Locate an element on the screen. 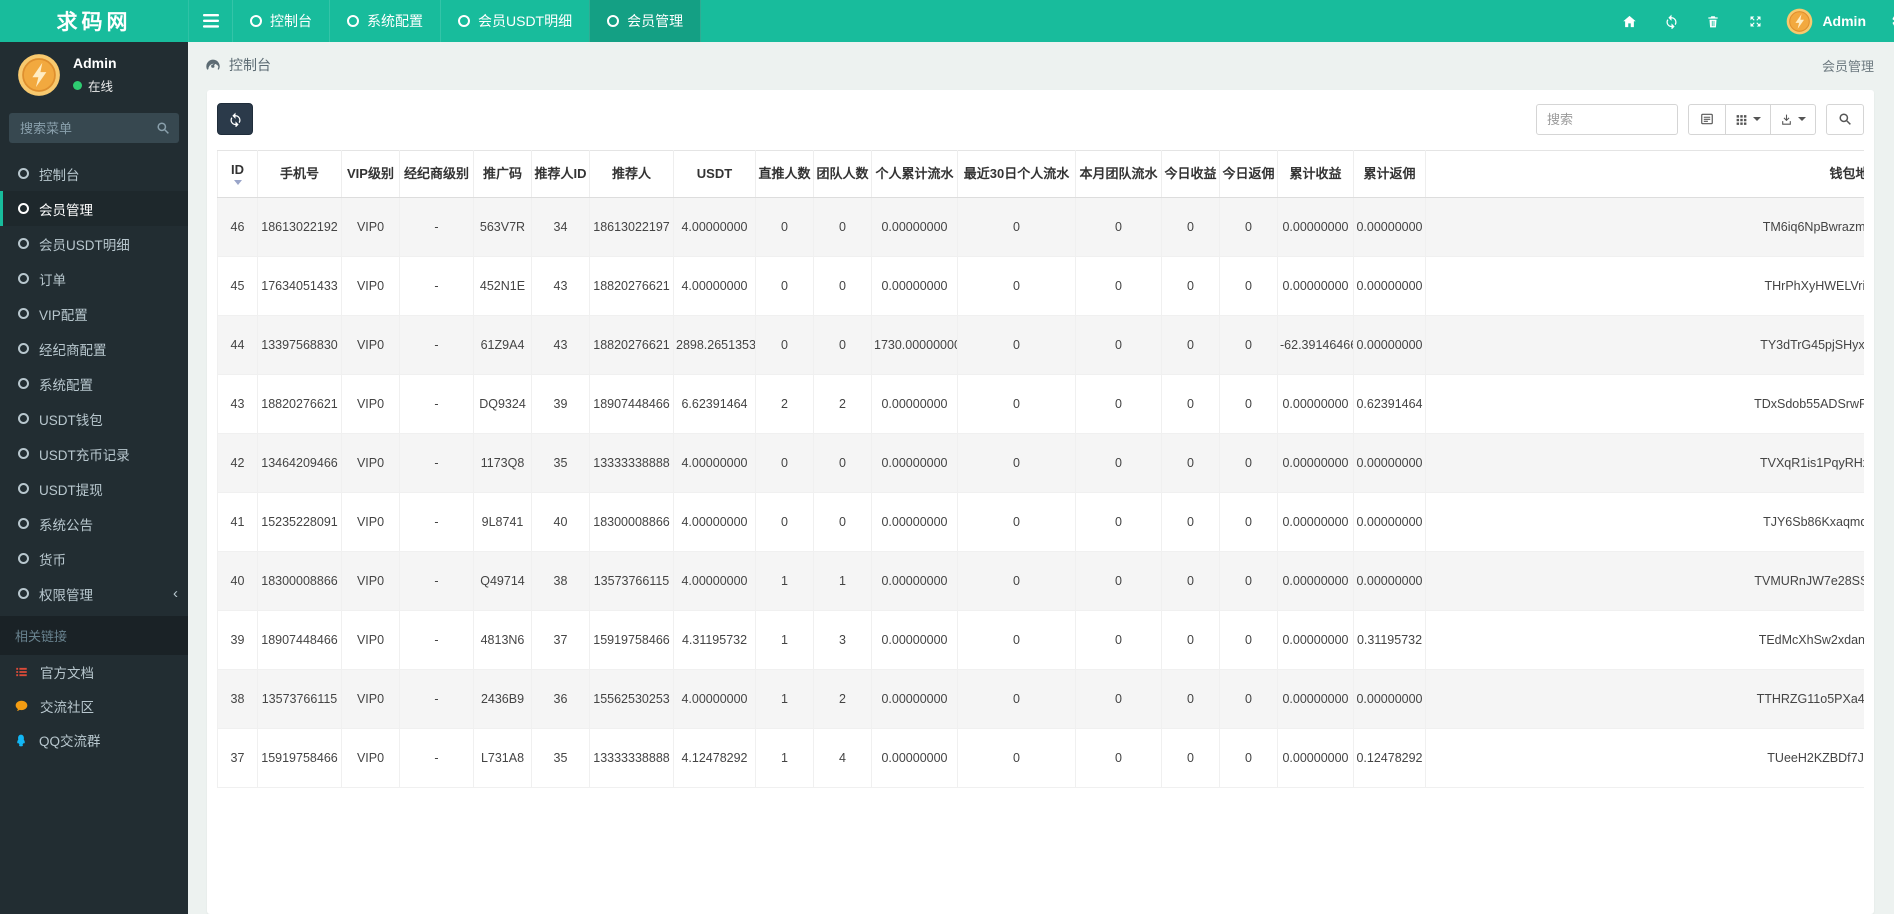  sidebar-profile: Admin 在线 is located at coordinates (94, 75).